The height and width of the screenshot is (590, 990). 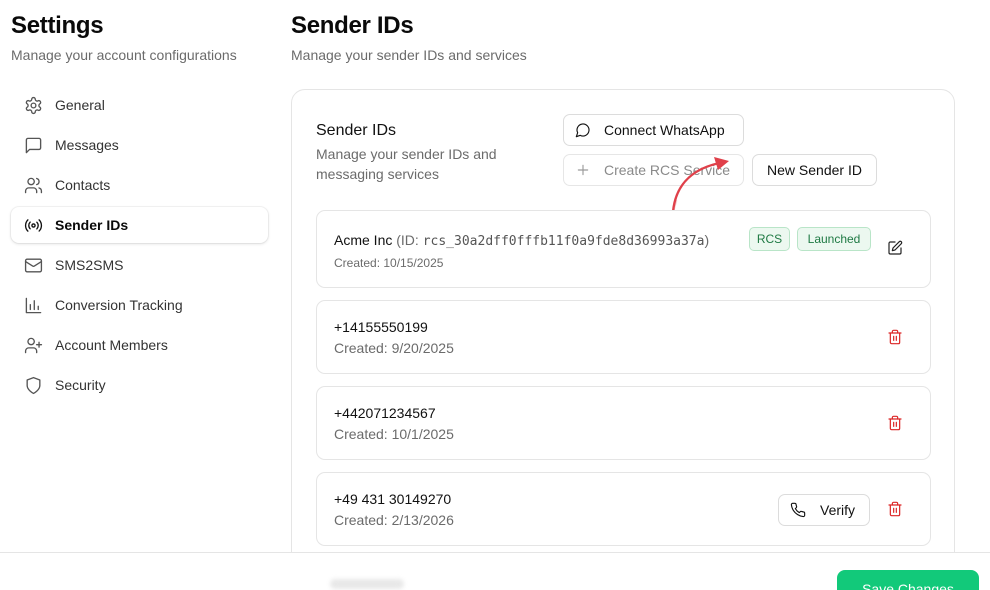 What do you see at coordinates (838, 510) in the screenshot?
I see `verify-label: Verify` at bounding box center [838, 510].